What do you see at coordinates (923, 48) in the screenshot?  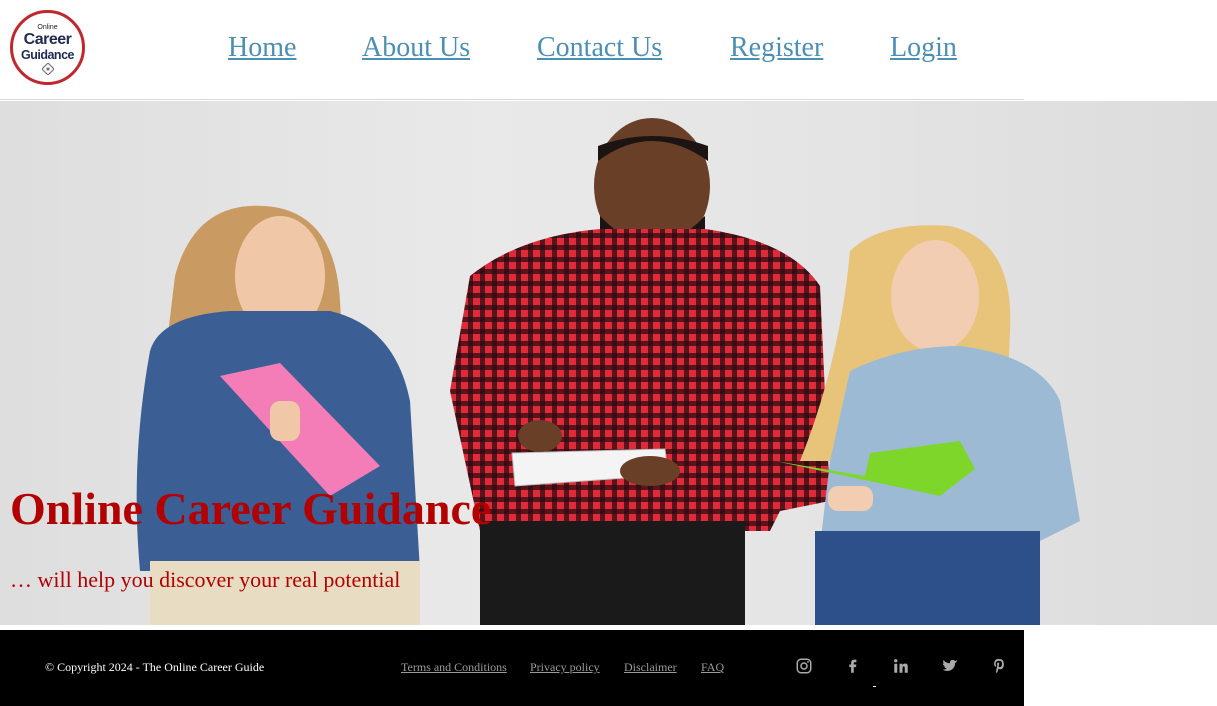 I see `nav-login-link: Login` at bounding box center [923, 48].